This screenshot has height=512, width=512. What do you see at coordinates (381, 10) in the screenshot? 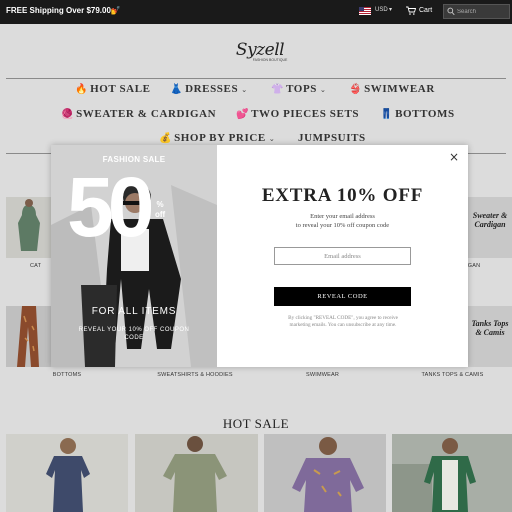
I see `currency-selector: USD` at bounding box center [381, 10].